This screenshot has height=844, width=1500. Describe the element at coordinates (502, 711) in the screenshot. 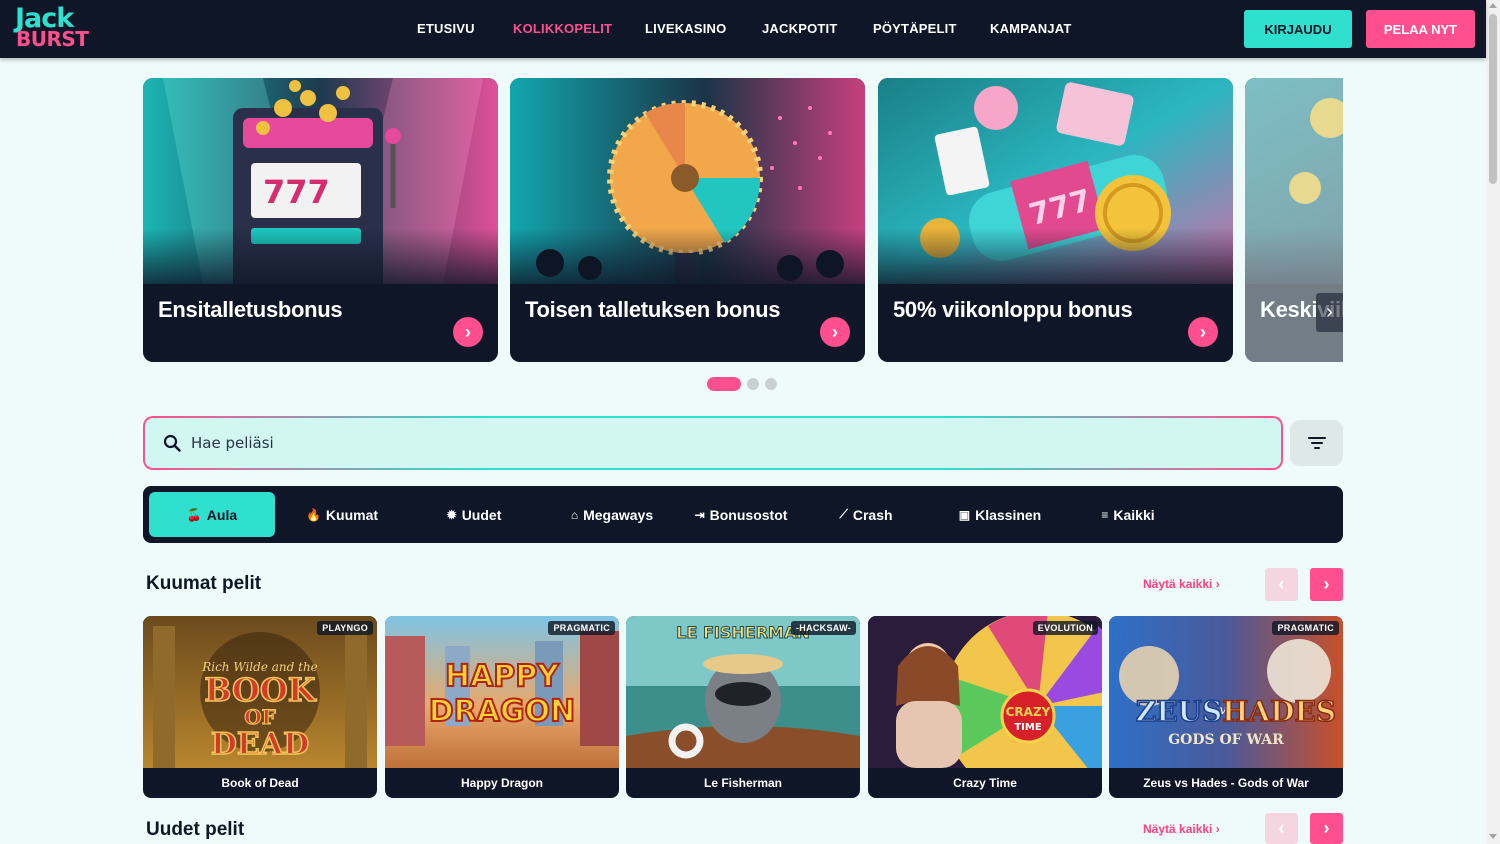

I see `thumbnail-text: DRAGON` at that location.